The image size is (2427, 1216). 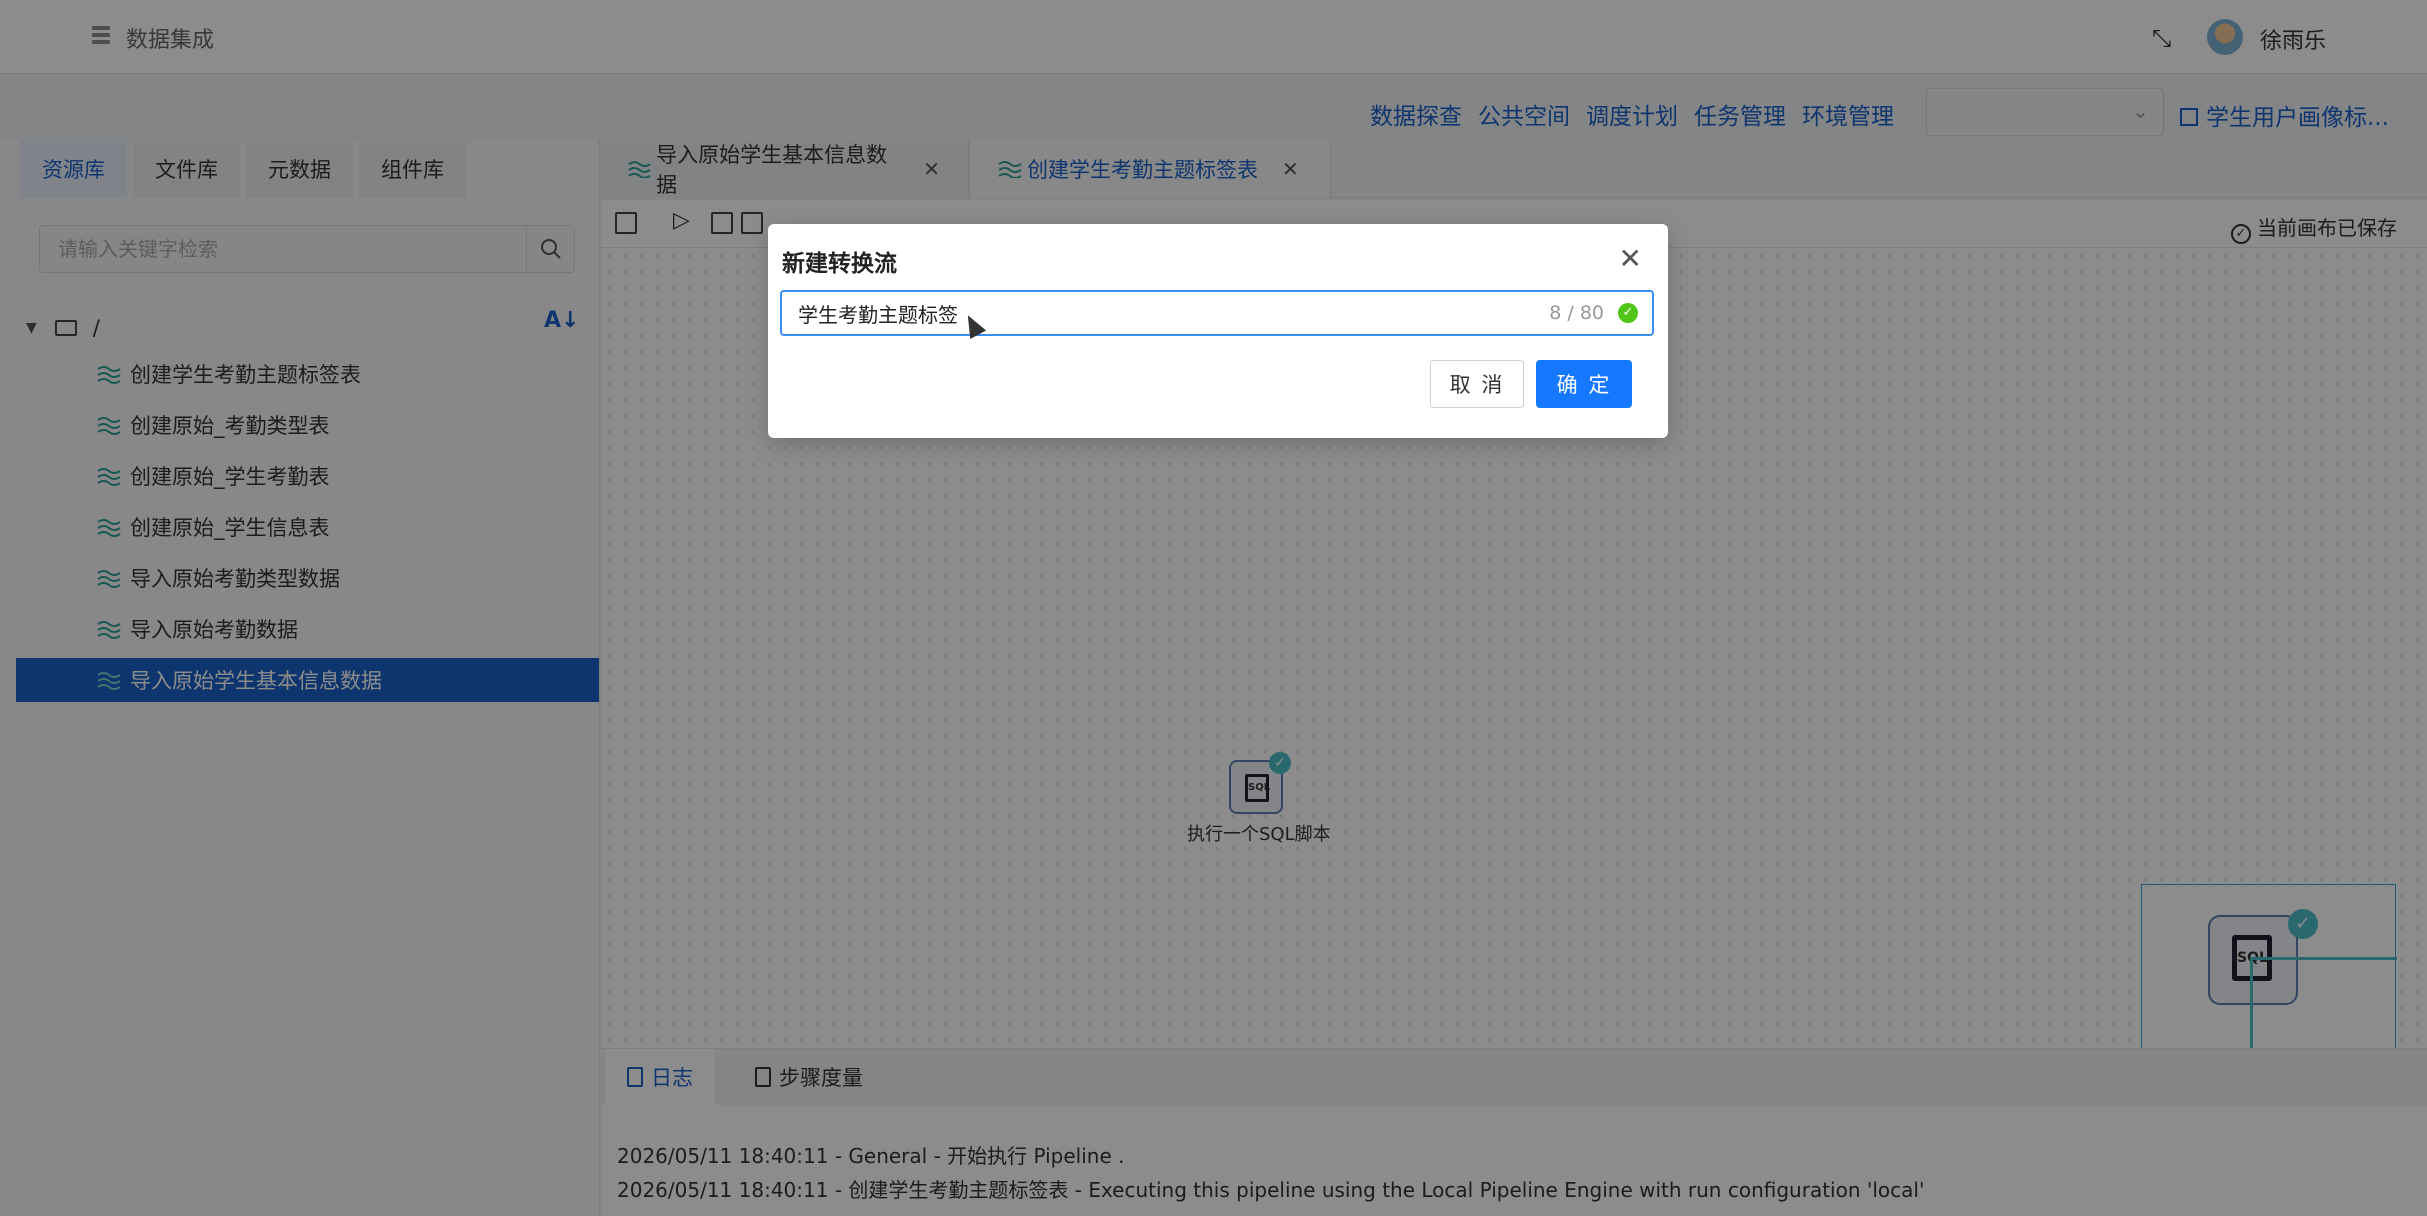 What do you see at coordinates (839, 264) in the screenshot?
I see `dialog-title: 新建转换流` at bounding box center [839, 264].